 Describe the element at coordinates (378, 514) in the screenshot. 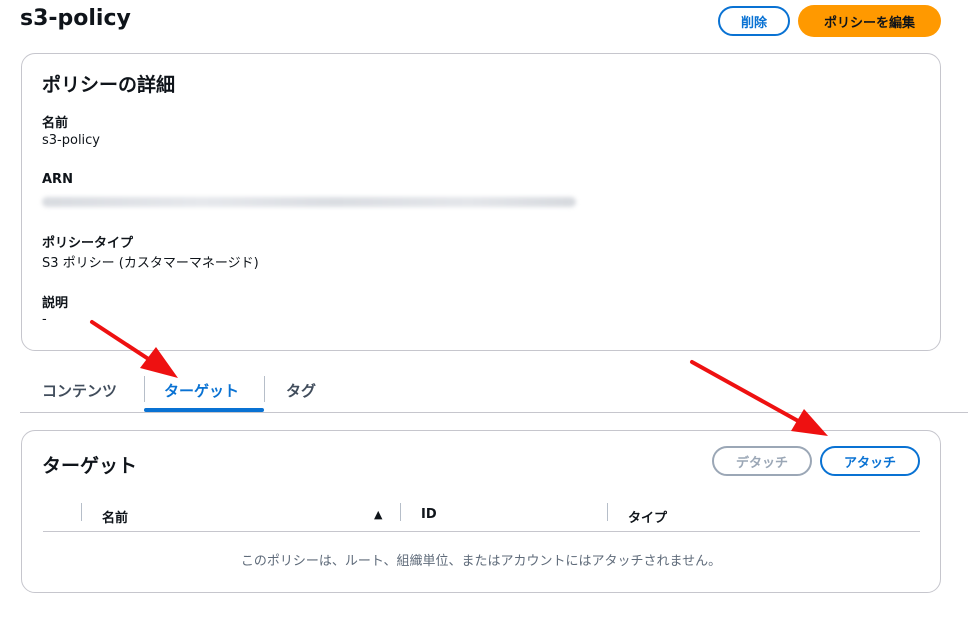

I see `sort-ascending-icon: ▲` at that location.